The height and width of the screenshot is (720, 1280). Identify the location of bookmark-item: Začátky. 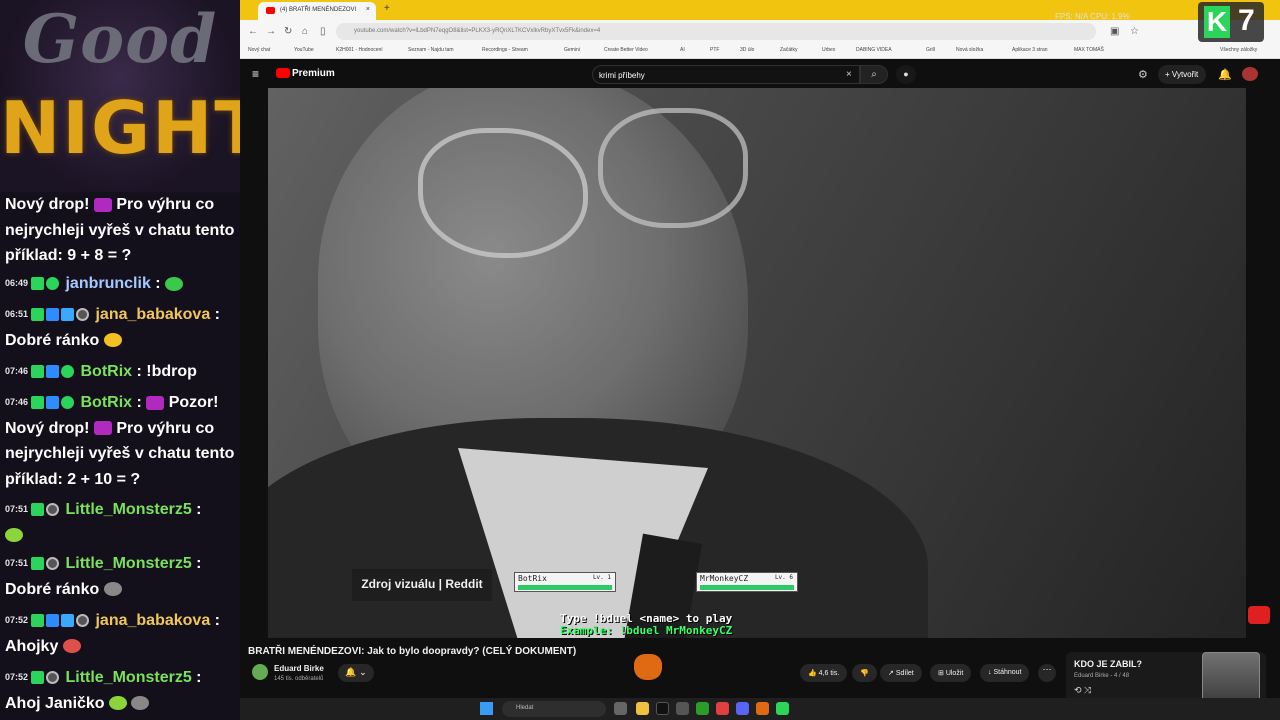
(789, 50).